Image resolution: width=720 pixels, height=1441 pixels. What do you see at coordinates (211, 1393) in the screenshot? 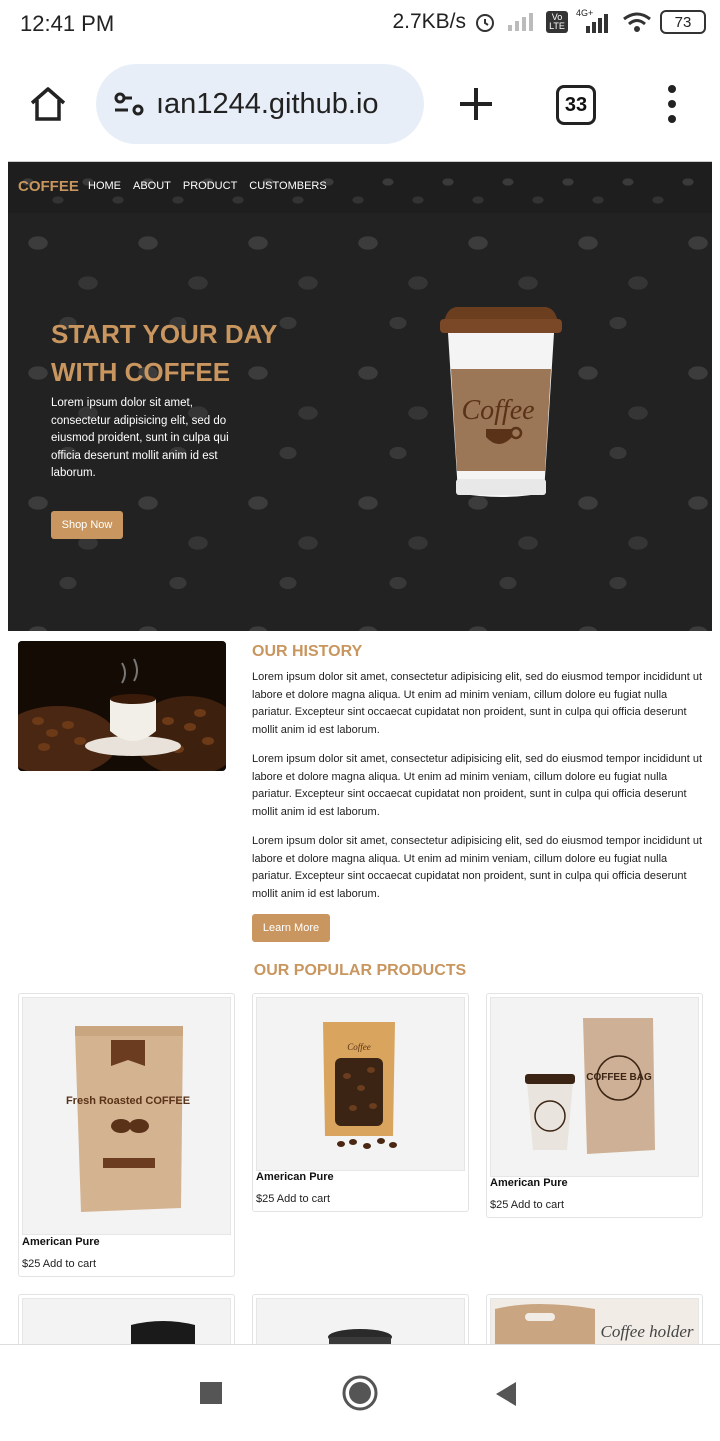
I see `recents-icon` at bounding box center [211, 1393].